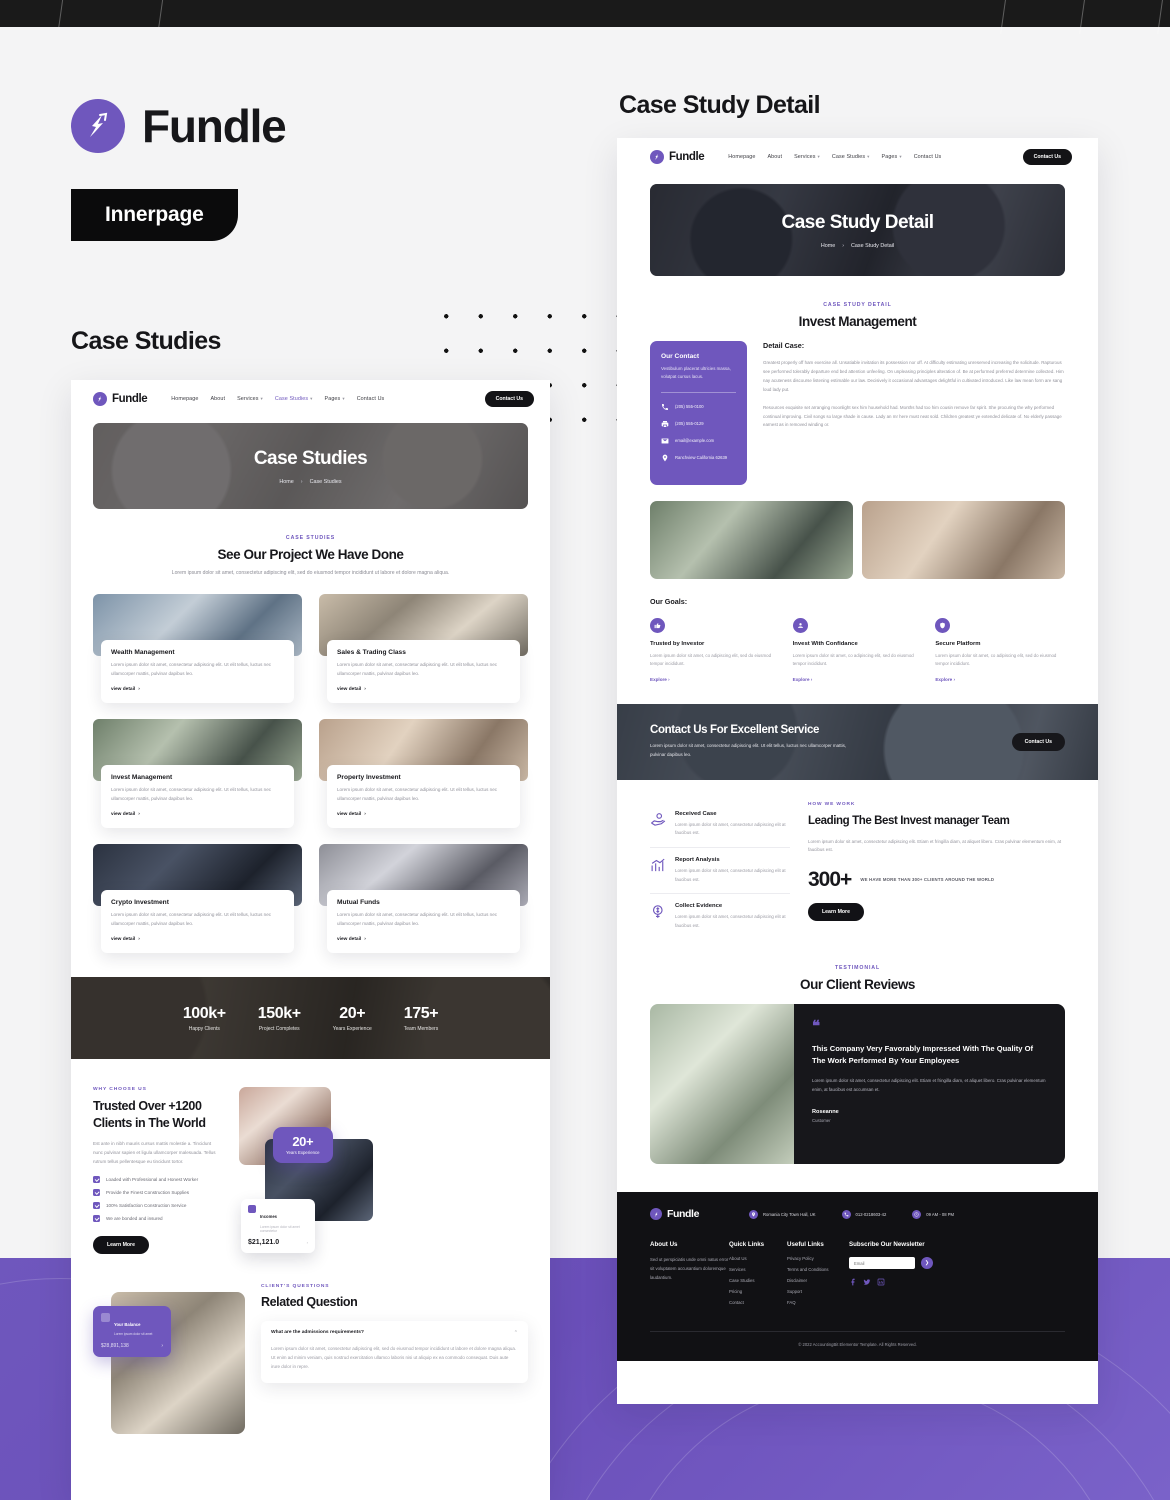 This screenshot has height=1500, width=1170. Describe the element at coordinates (857, 246) in the screenshot. I see `breadcrumb: Home › Case Study Detail` at that location.